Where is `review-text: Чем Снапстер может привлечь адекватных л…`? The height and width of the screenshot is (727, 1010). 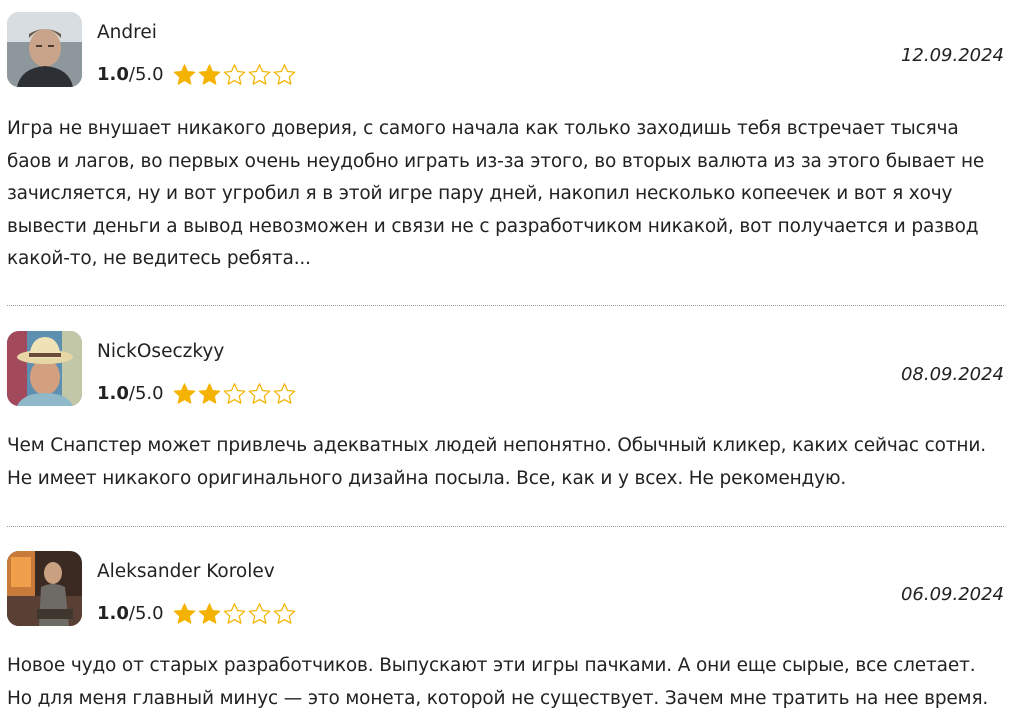 review-text: Чем Снапстер может привлечь адекватных л… is located at coordinates (507, 462).